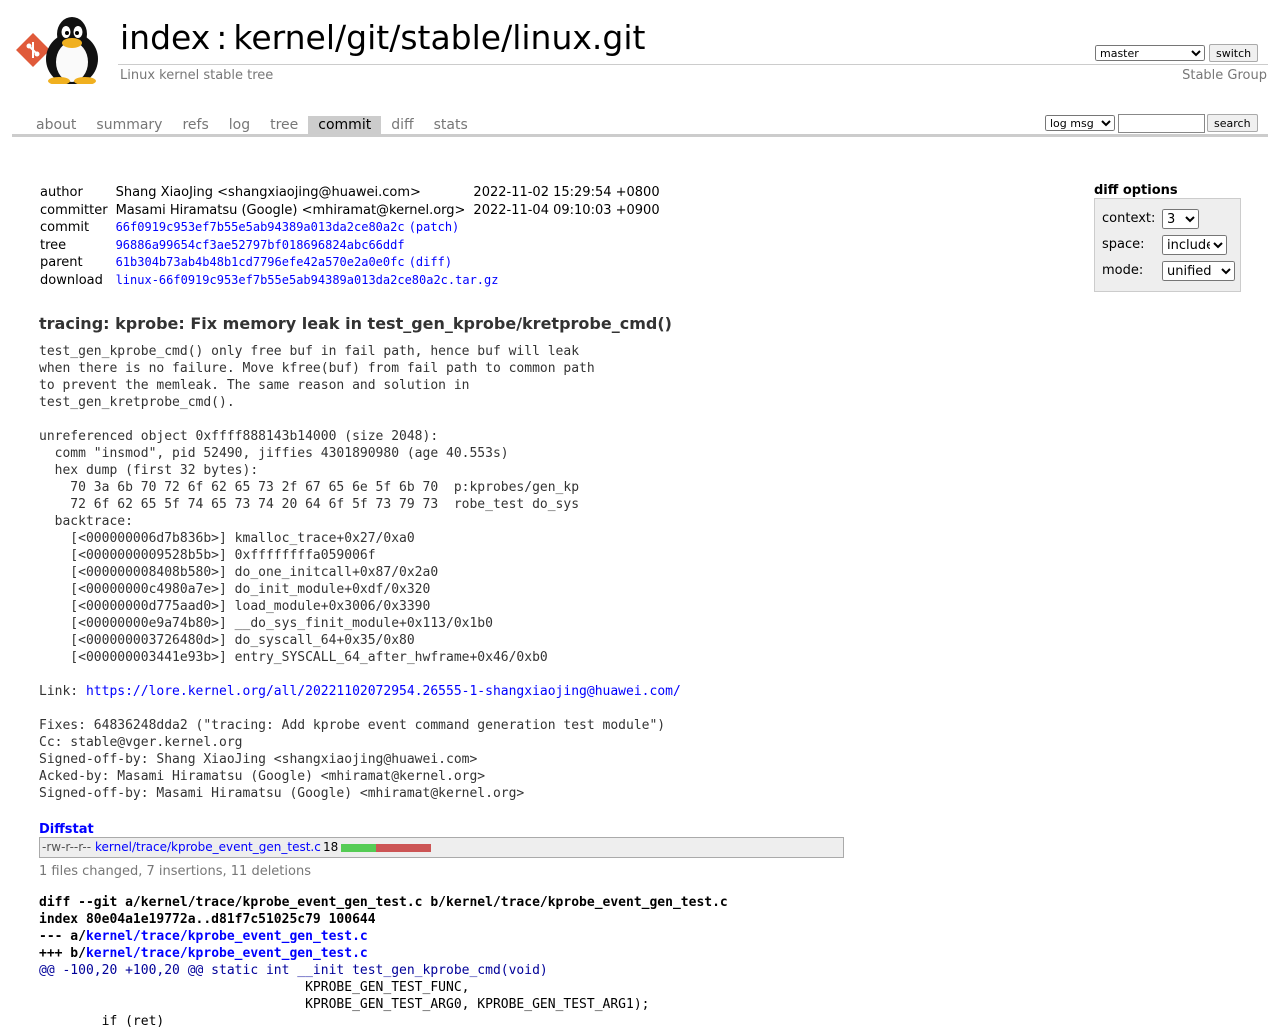 The width and height of the screenshot is (1280, 1030). What do you see at coordinates (61, 263) in the screenshot?
I see `parent-label: parent` at bounding box center [61, 263].